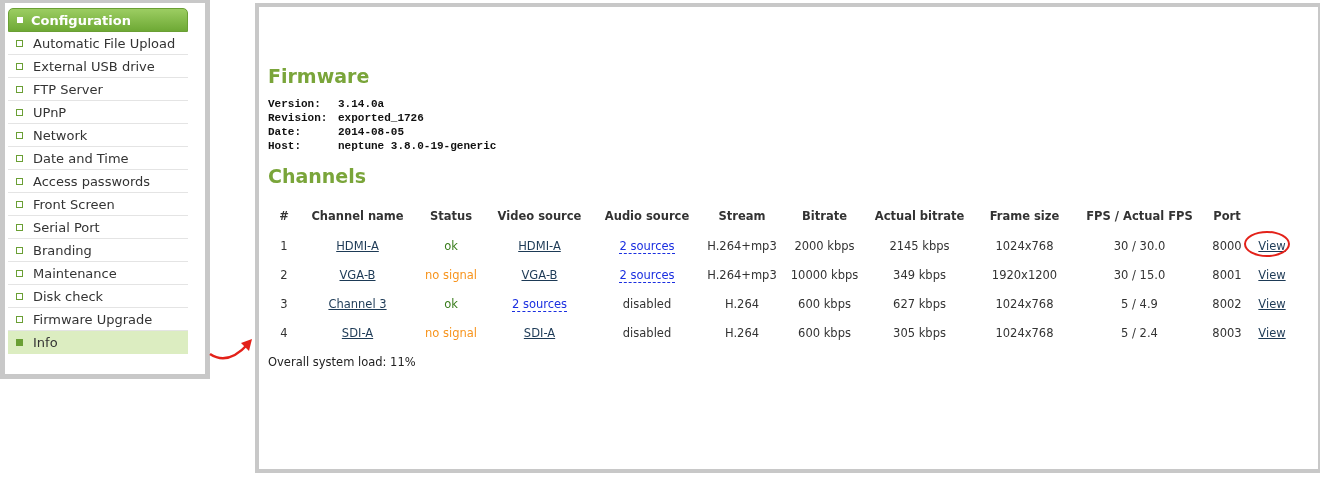 This screenshot has width=1320, height=484. I want to click on sidebar-item: Disk check, so click(98, 296).